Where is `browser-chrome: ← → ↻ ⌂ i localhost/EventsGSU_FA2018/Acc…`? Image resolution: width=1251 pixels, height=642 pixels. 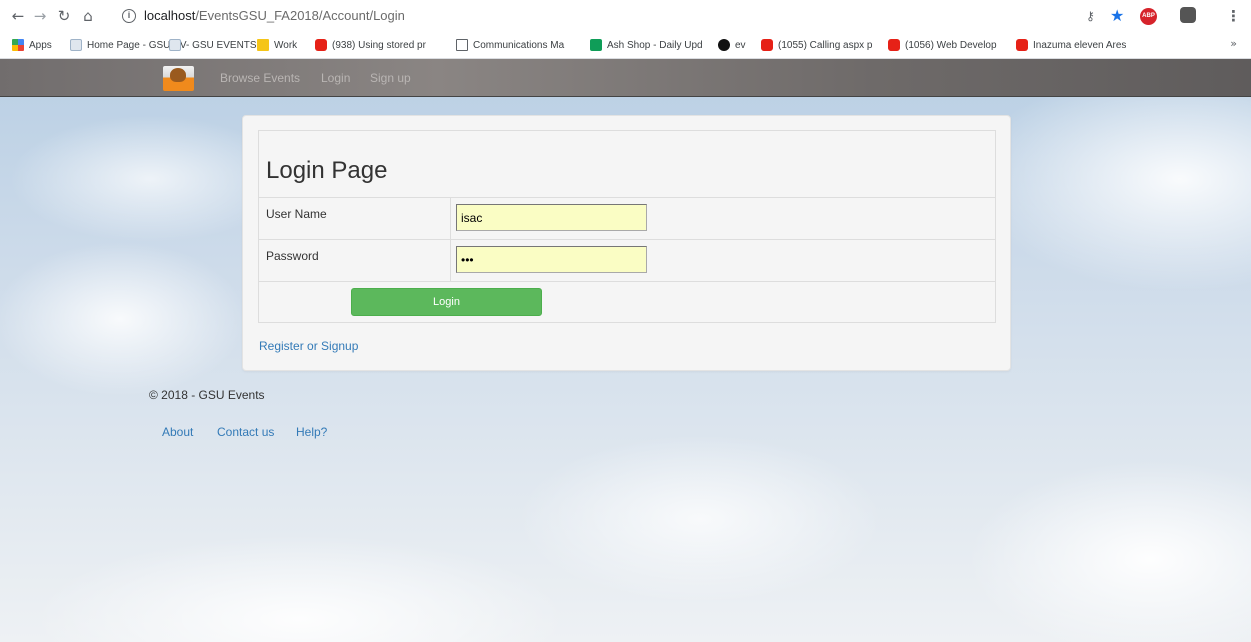 browser-chrome: ← → ↻ ⌂ i localhost/EventsGSU_FA2018/Acc… is located at coordinates (625, 29).